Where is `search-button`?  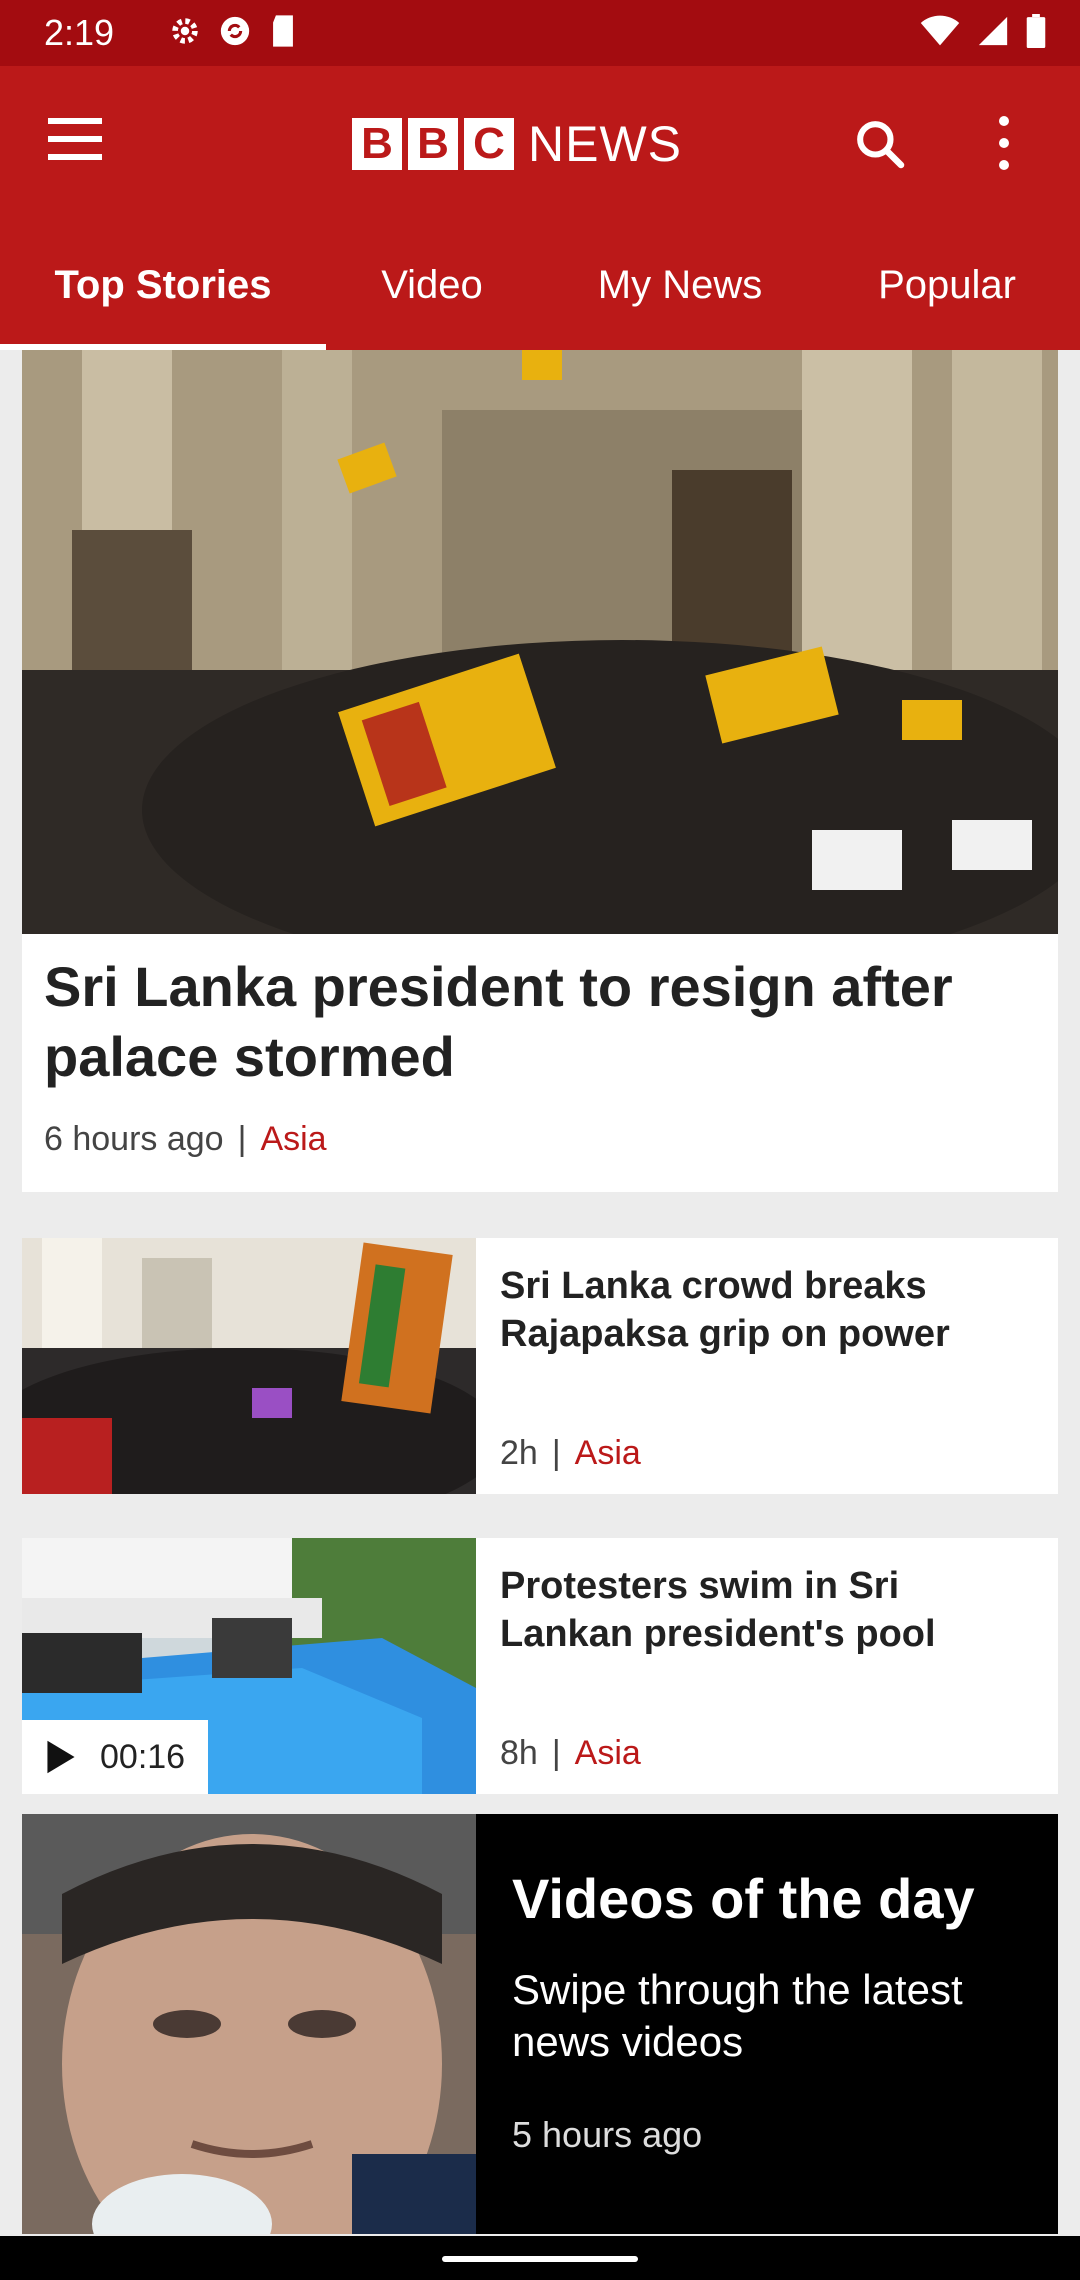
search-button is located at coordinates (882, 146).